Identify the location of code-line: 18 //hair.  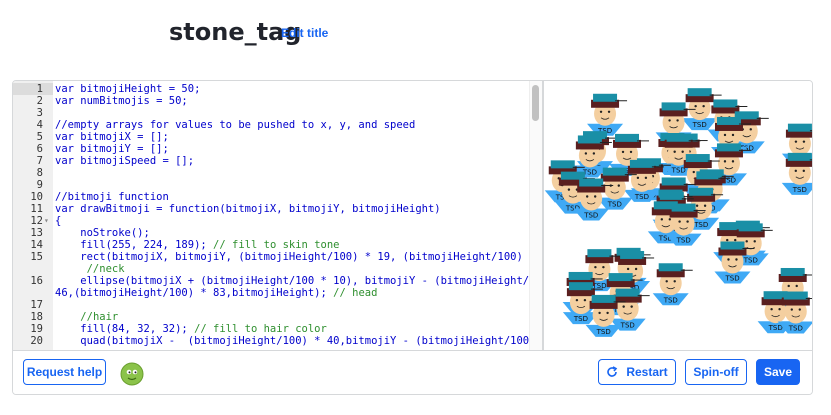
(271, 317).